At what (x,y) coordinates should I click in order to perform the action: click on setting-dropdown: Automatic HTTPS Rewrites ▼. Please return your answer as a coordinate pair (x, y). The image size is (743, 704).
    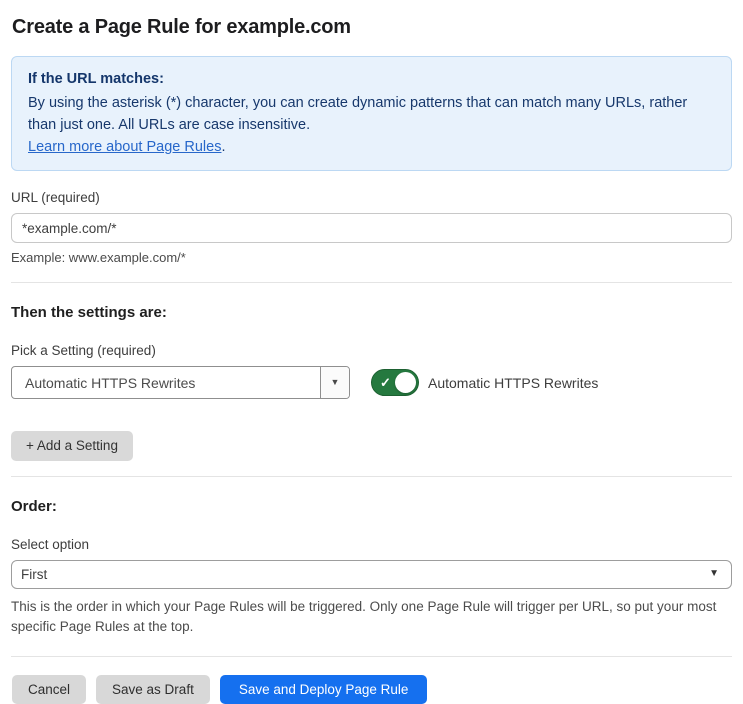
    Looking at the image, I should click on (180, 382).